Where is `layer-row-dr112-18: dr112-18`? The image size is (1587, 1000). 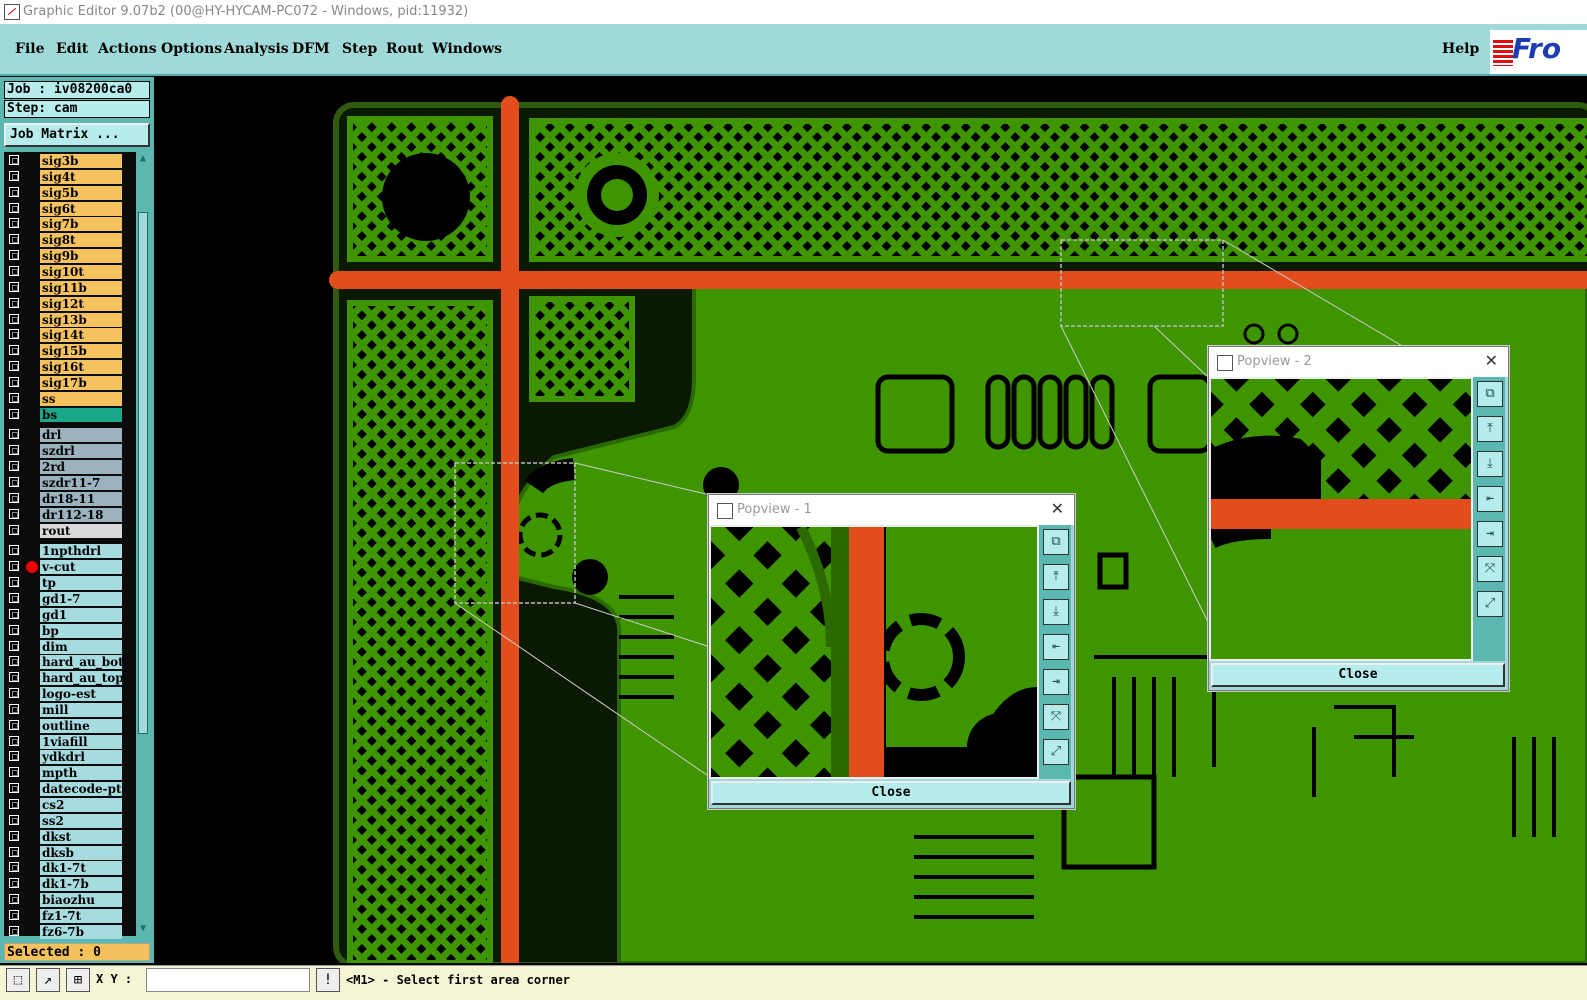 layer-row-dr112-18: dr112-18 is located at coordinates (63, 514).